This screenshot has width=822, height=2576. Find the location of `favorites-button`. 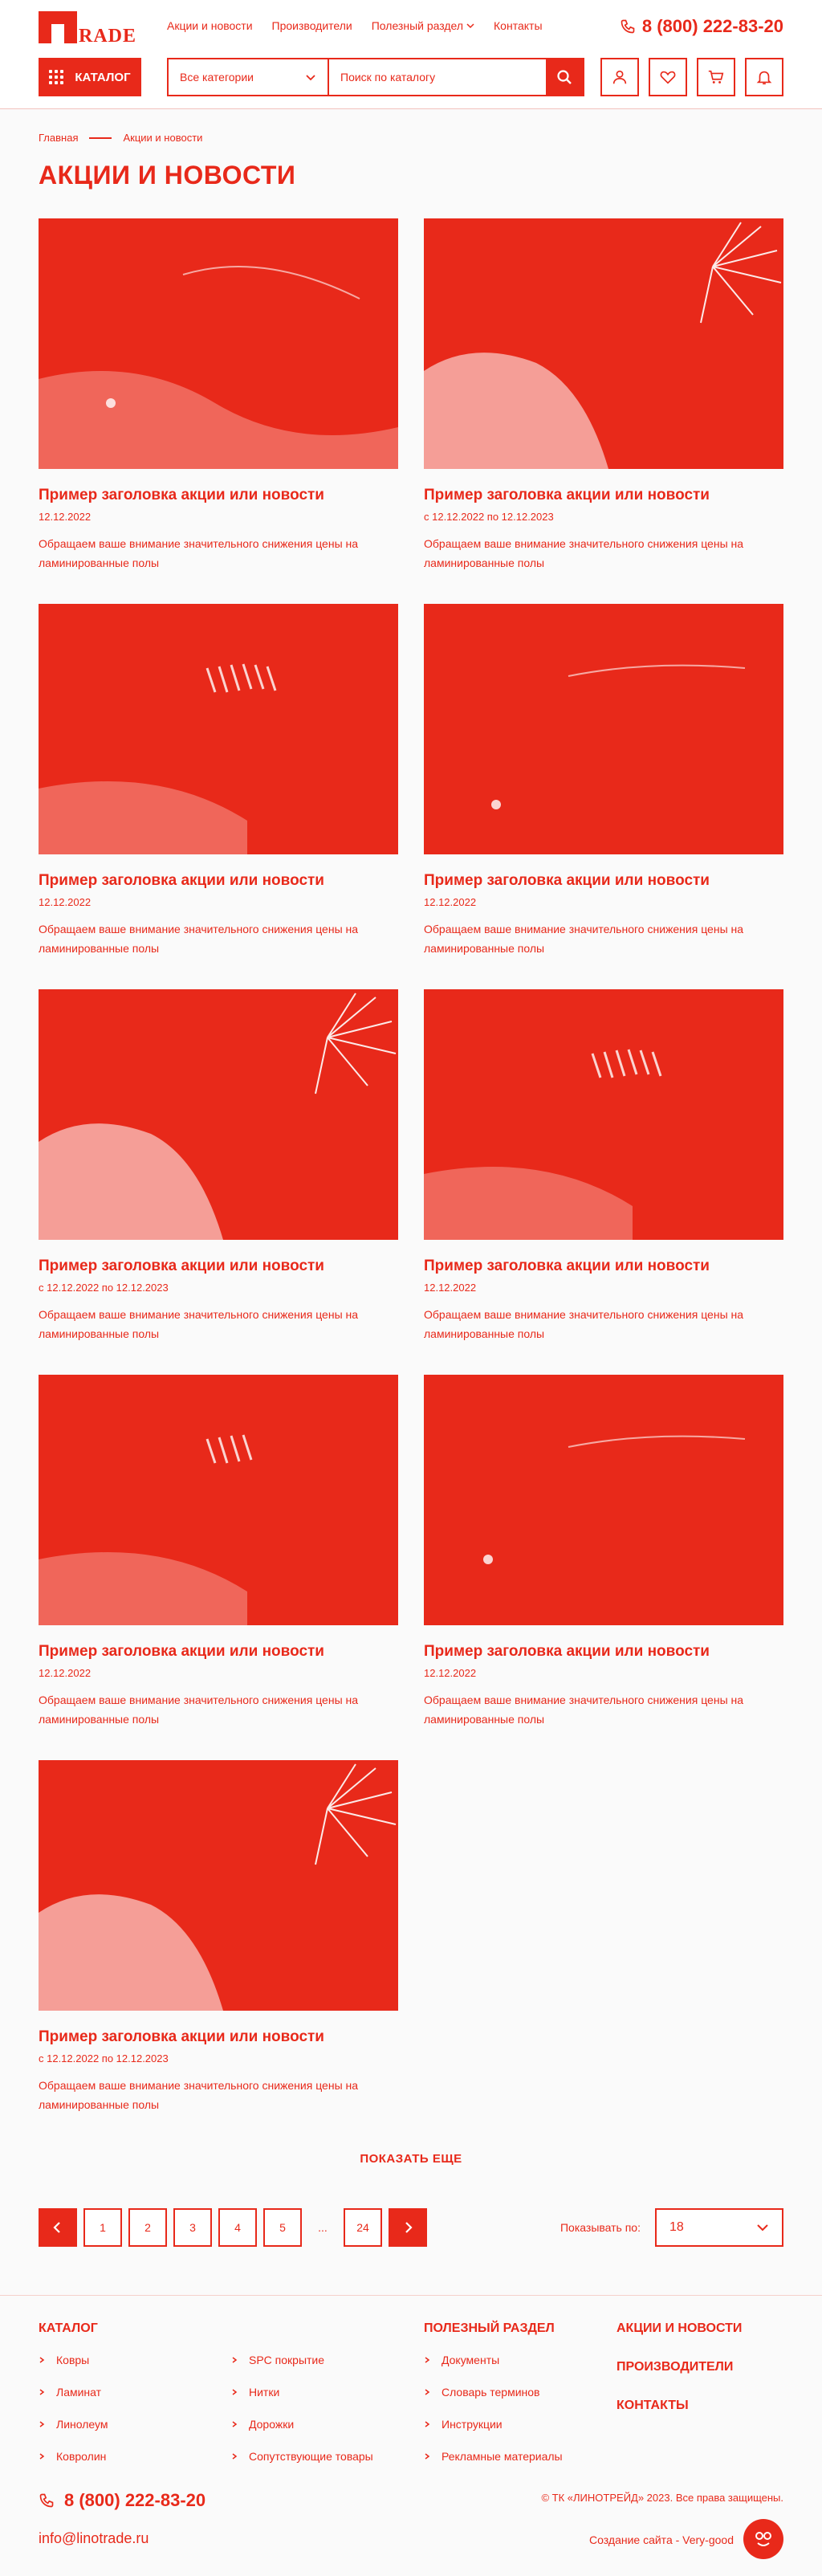

favorites-button is located at coordinates (668, 77).